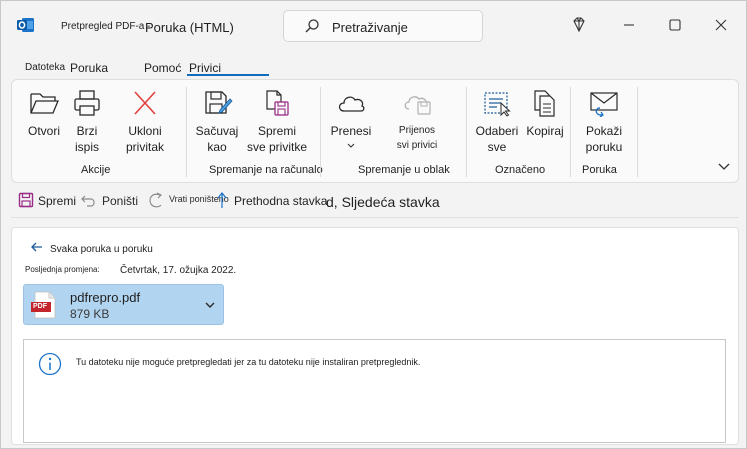 The width and height of the screenshot is (747, 449). Describe the element at coordinates (351, 104) in the screenshot. I see `cloud-icon` at that location.